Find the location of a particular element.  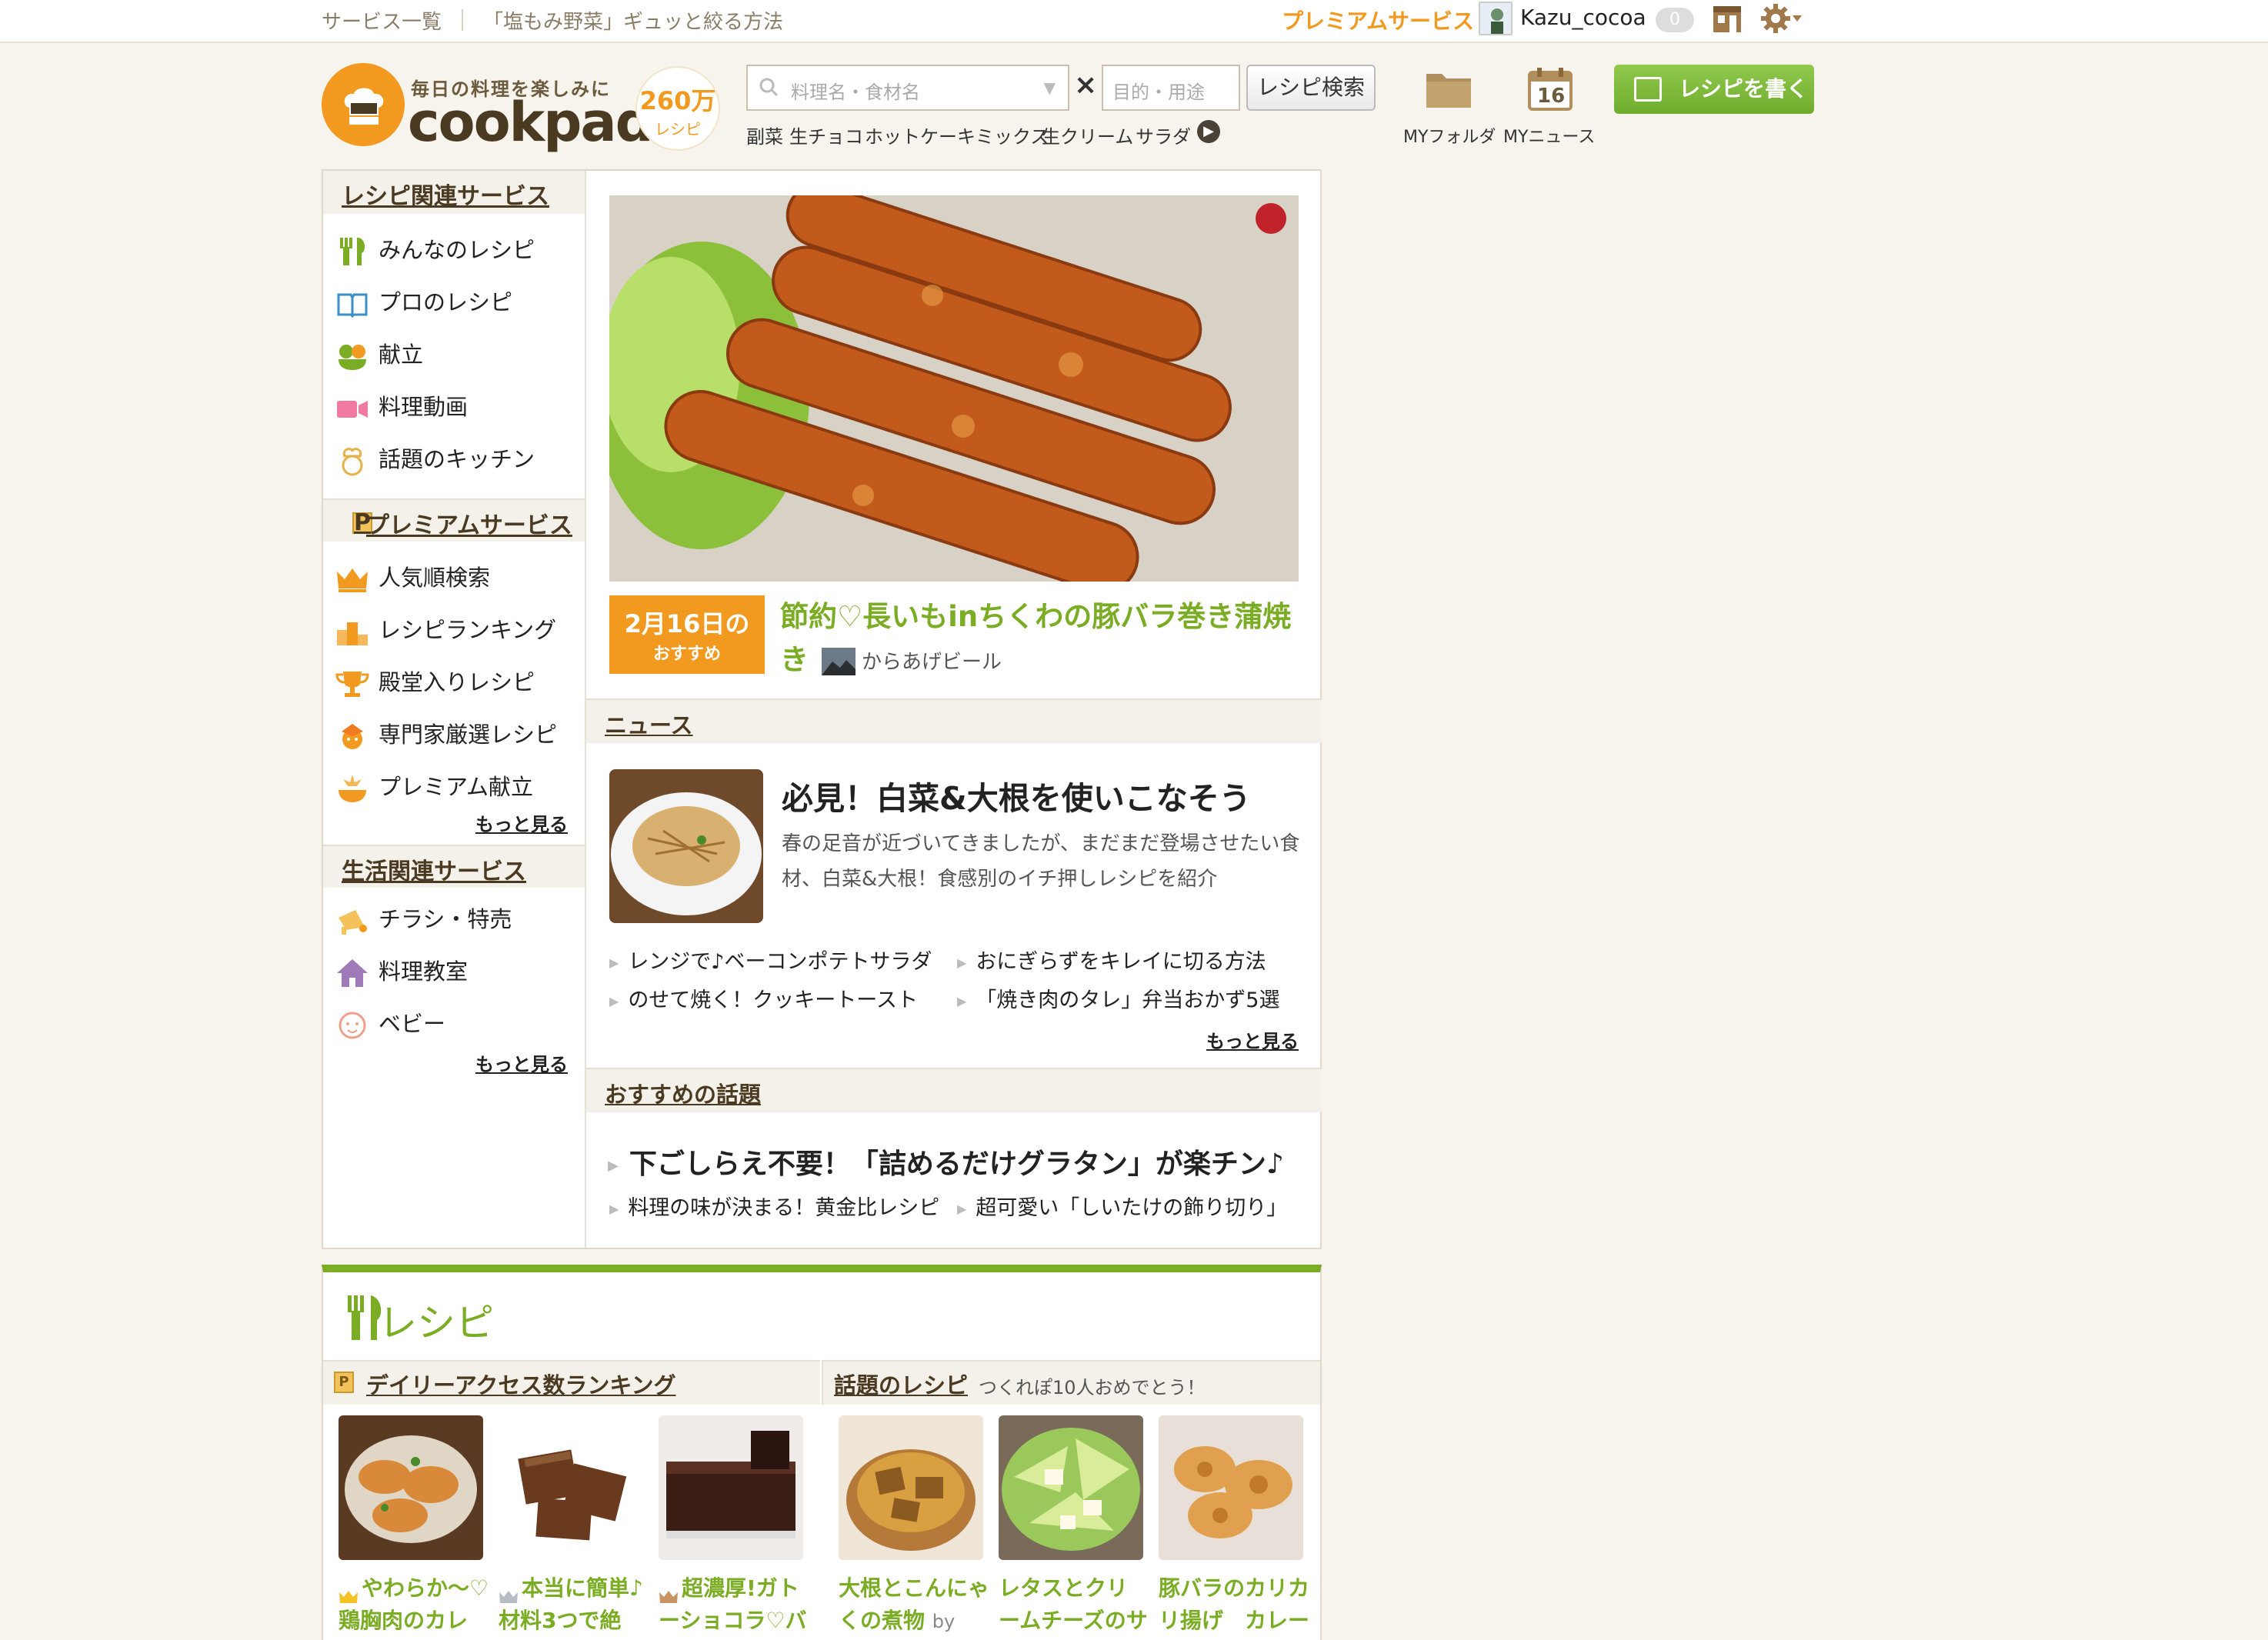

sidebar-item-label: 殿堂入りレシピ is located at coordinates (457, 682).